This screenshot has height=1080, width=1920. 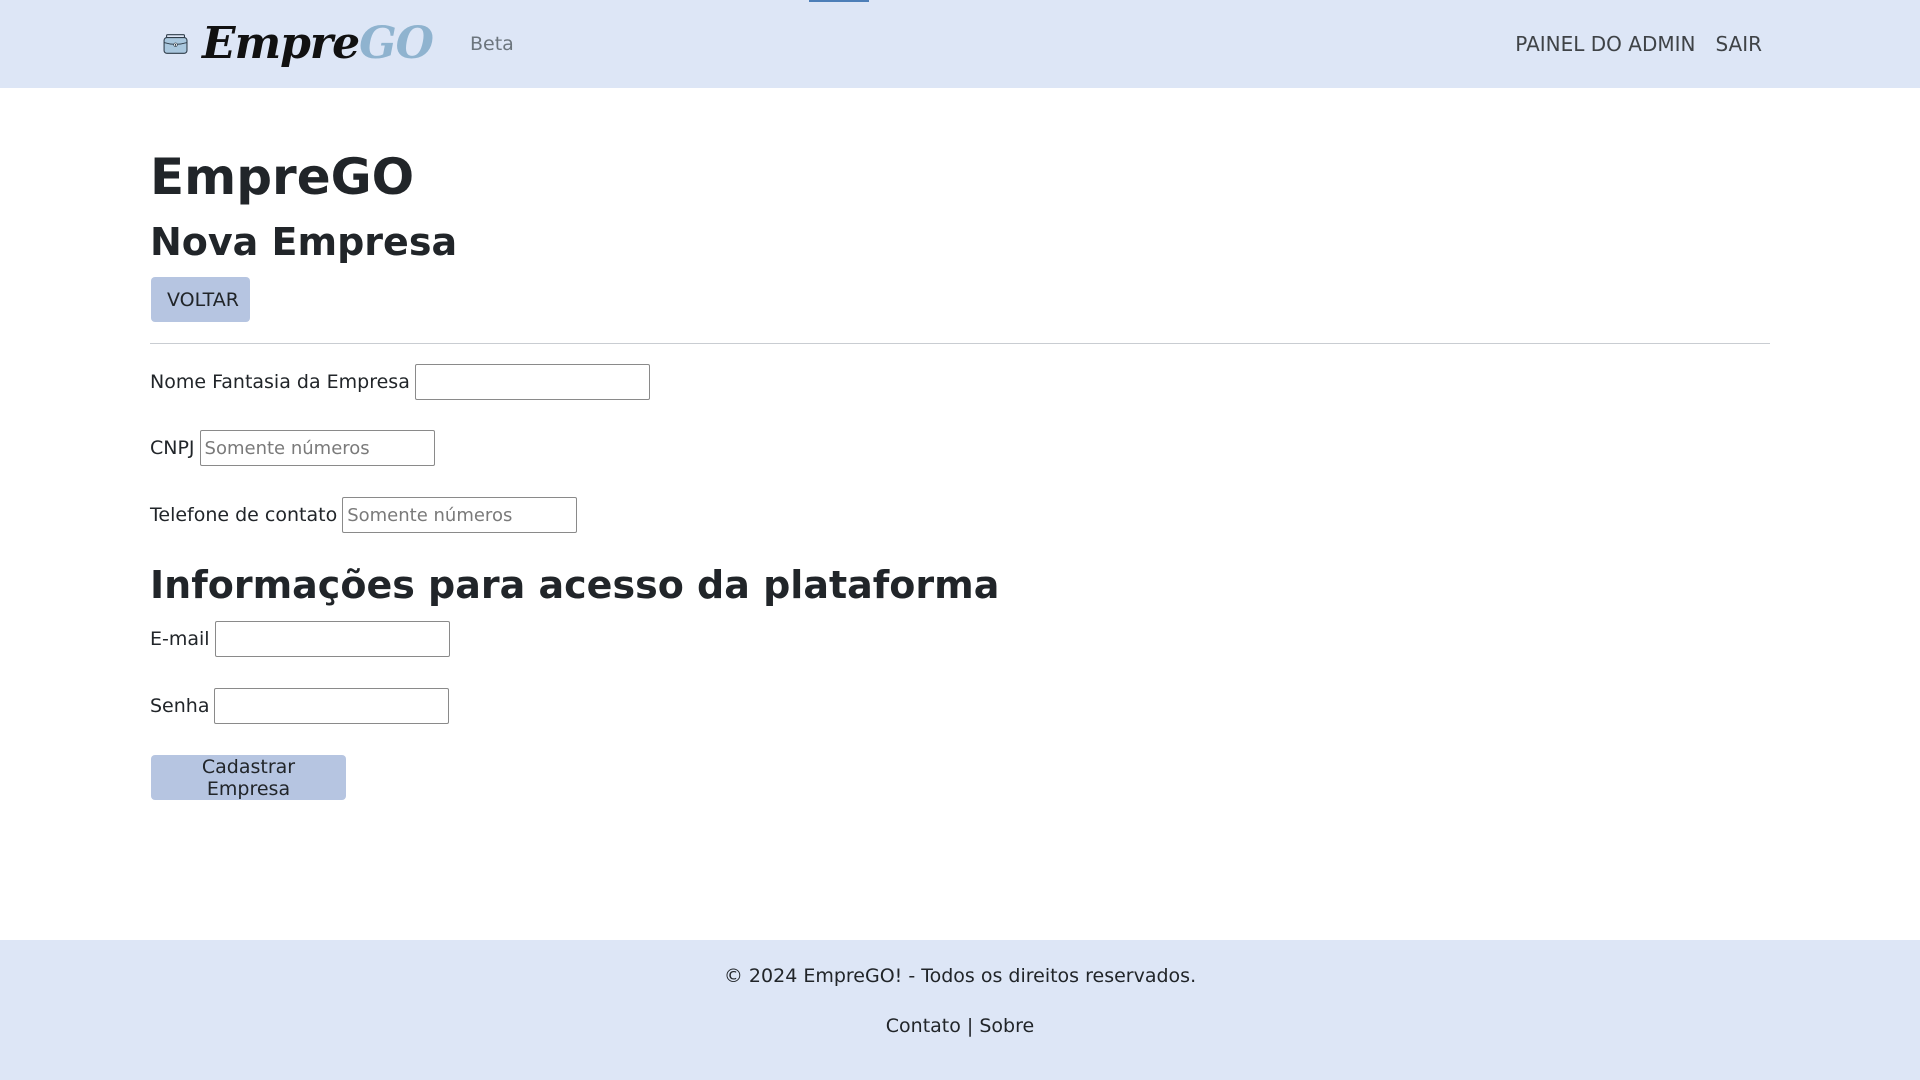 I want to click on logo-wordmark: EmpreGO, so click(x=318, y=44).